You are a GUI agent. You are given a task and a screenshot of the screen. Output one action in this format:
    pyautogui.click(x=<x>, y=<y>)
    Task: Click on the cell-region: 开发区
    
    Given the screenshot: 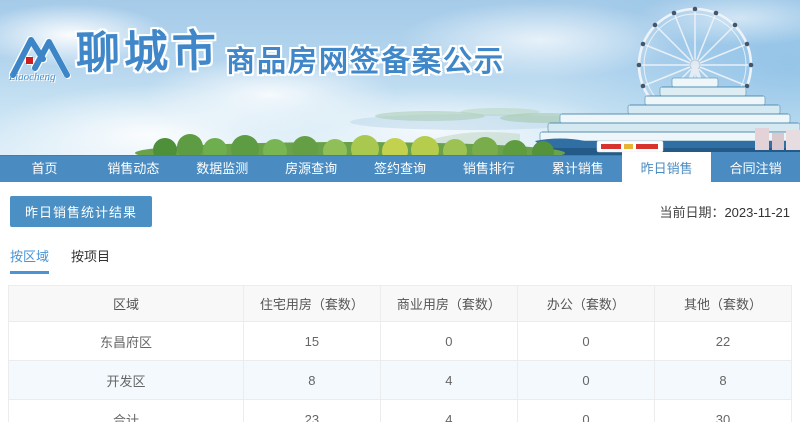 What is the action you would take?
    pyautogui.click(x=126, y=380)
    